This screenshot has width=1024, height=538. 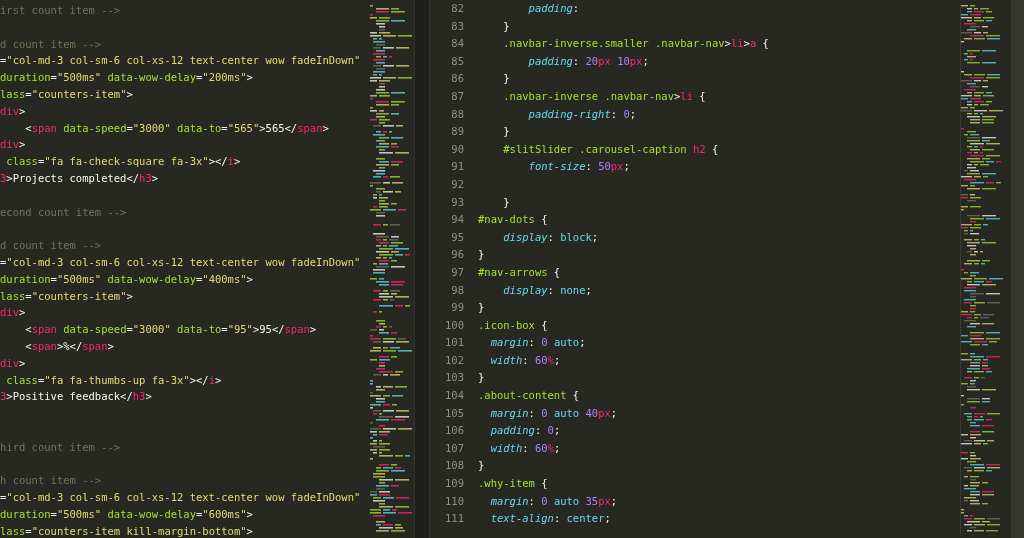 What do you see at coordinates (457, 308) in the screenshot?
I see `line-number: 99` at bounding box center [457, 308].